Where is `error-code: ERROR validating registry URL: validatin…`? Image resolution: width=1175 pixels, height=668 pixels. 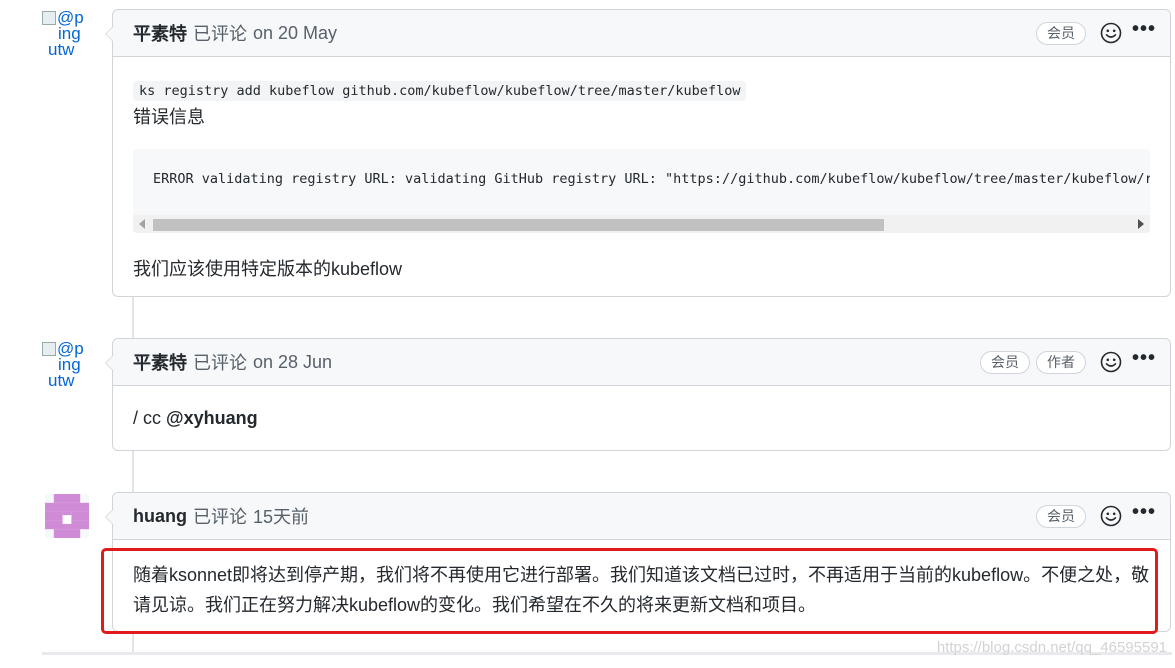
error-code: ERROR validating registry URL: validatin… is located at coordinates (651, 179).